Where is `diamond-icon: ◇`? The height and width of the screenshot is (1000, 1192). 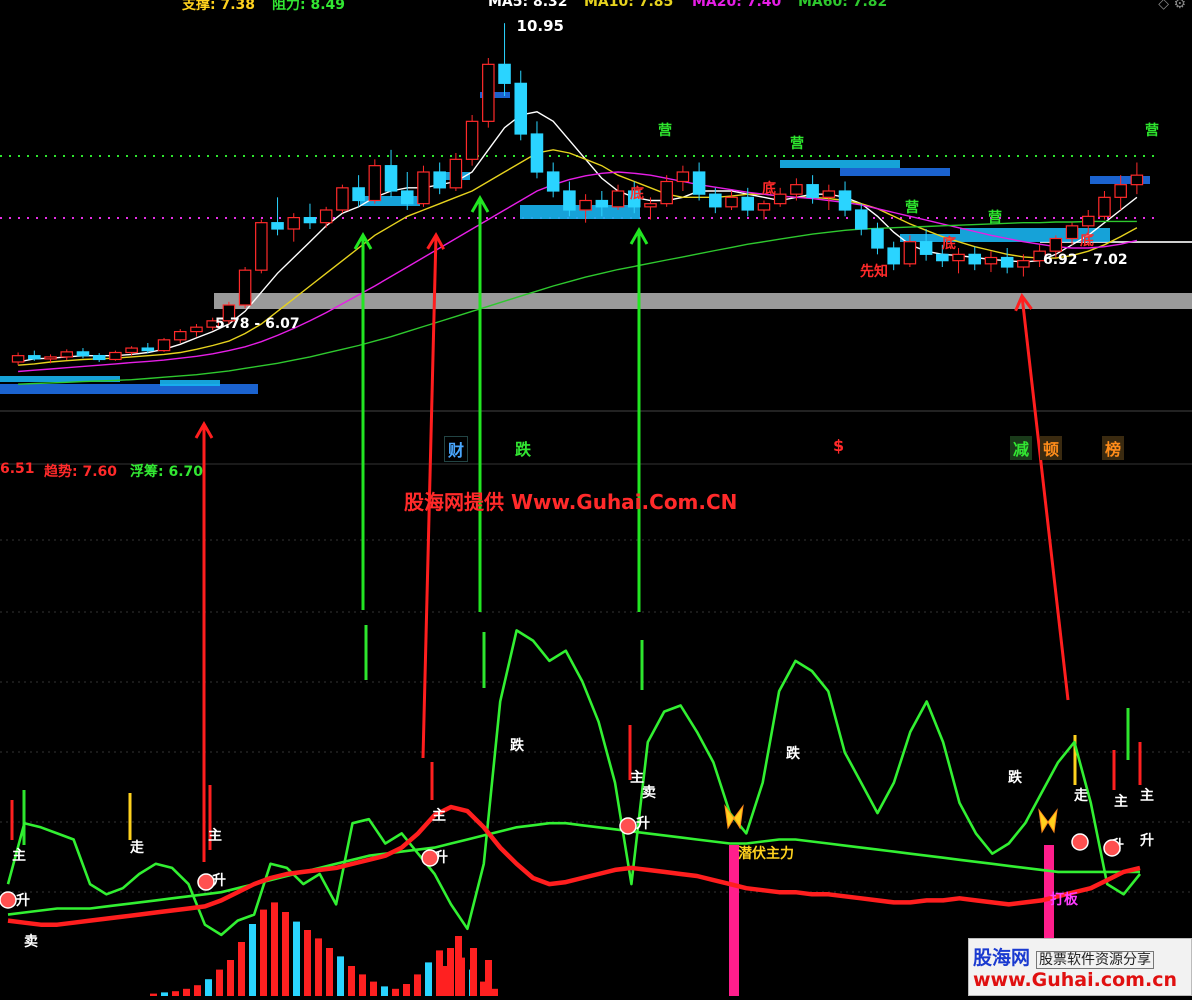
diamond-icon: ◇ is located at coordinates (1163, 6).